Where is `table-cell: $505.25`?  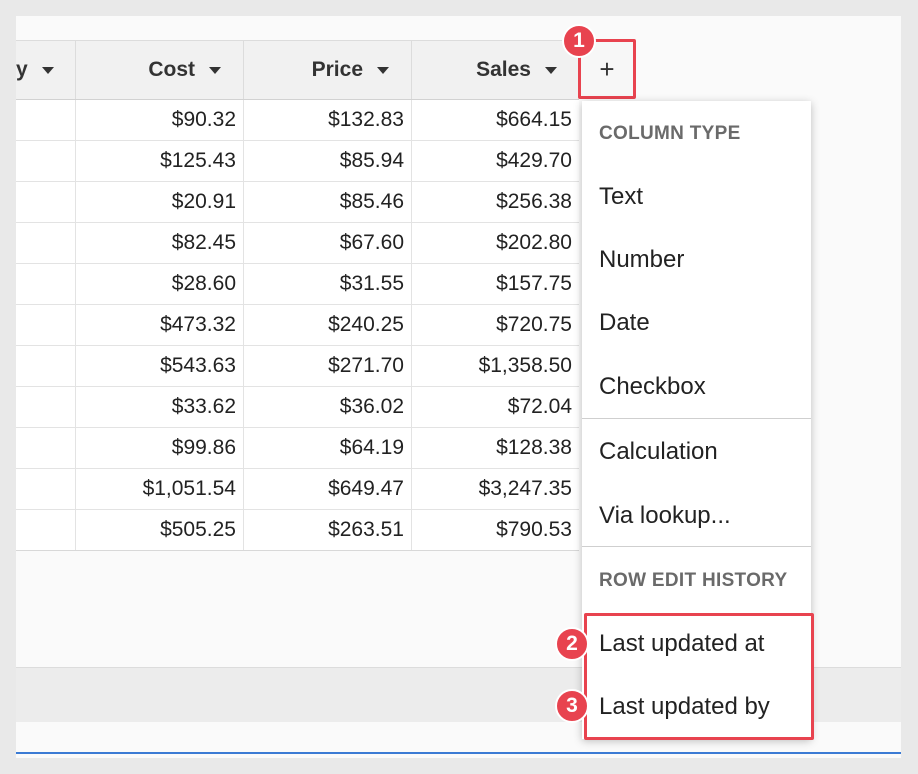 table-cell: $505.25 is located at coordinates (160, 530).